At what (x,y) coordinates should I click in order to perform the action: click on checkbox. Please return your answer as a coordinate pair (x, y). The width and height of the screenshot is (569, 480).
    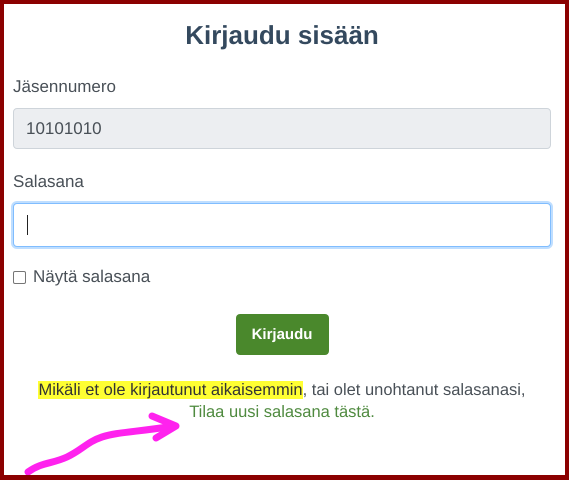
    Looking at the image, I should click on (19, 277).